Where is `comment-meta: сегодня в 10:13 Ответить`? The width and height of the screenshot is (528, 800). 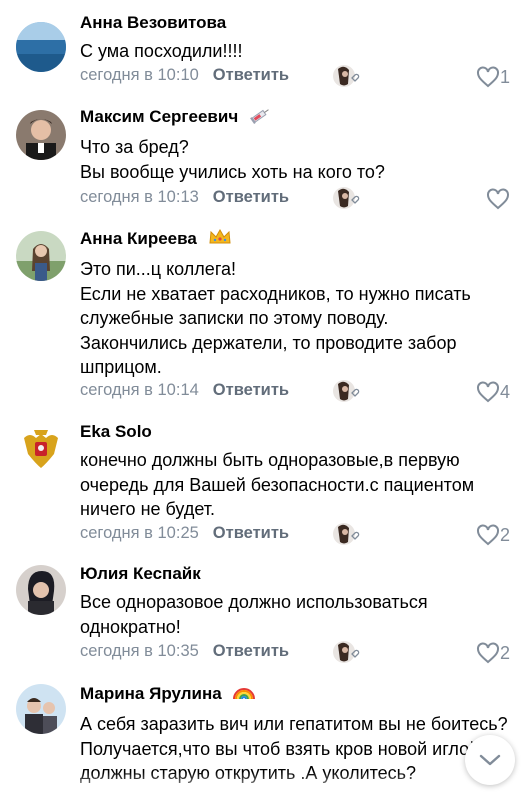
comment-meta: сегодня в 10:13 Ответить is located at coordinates (184, 197).